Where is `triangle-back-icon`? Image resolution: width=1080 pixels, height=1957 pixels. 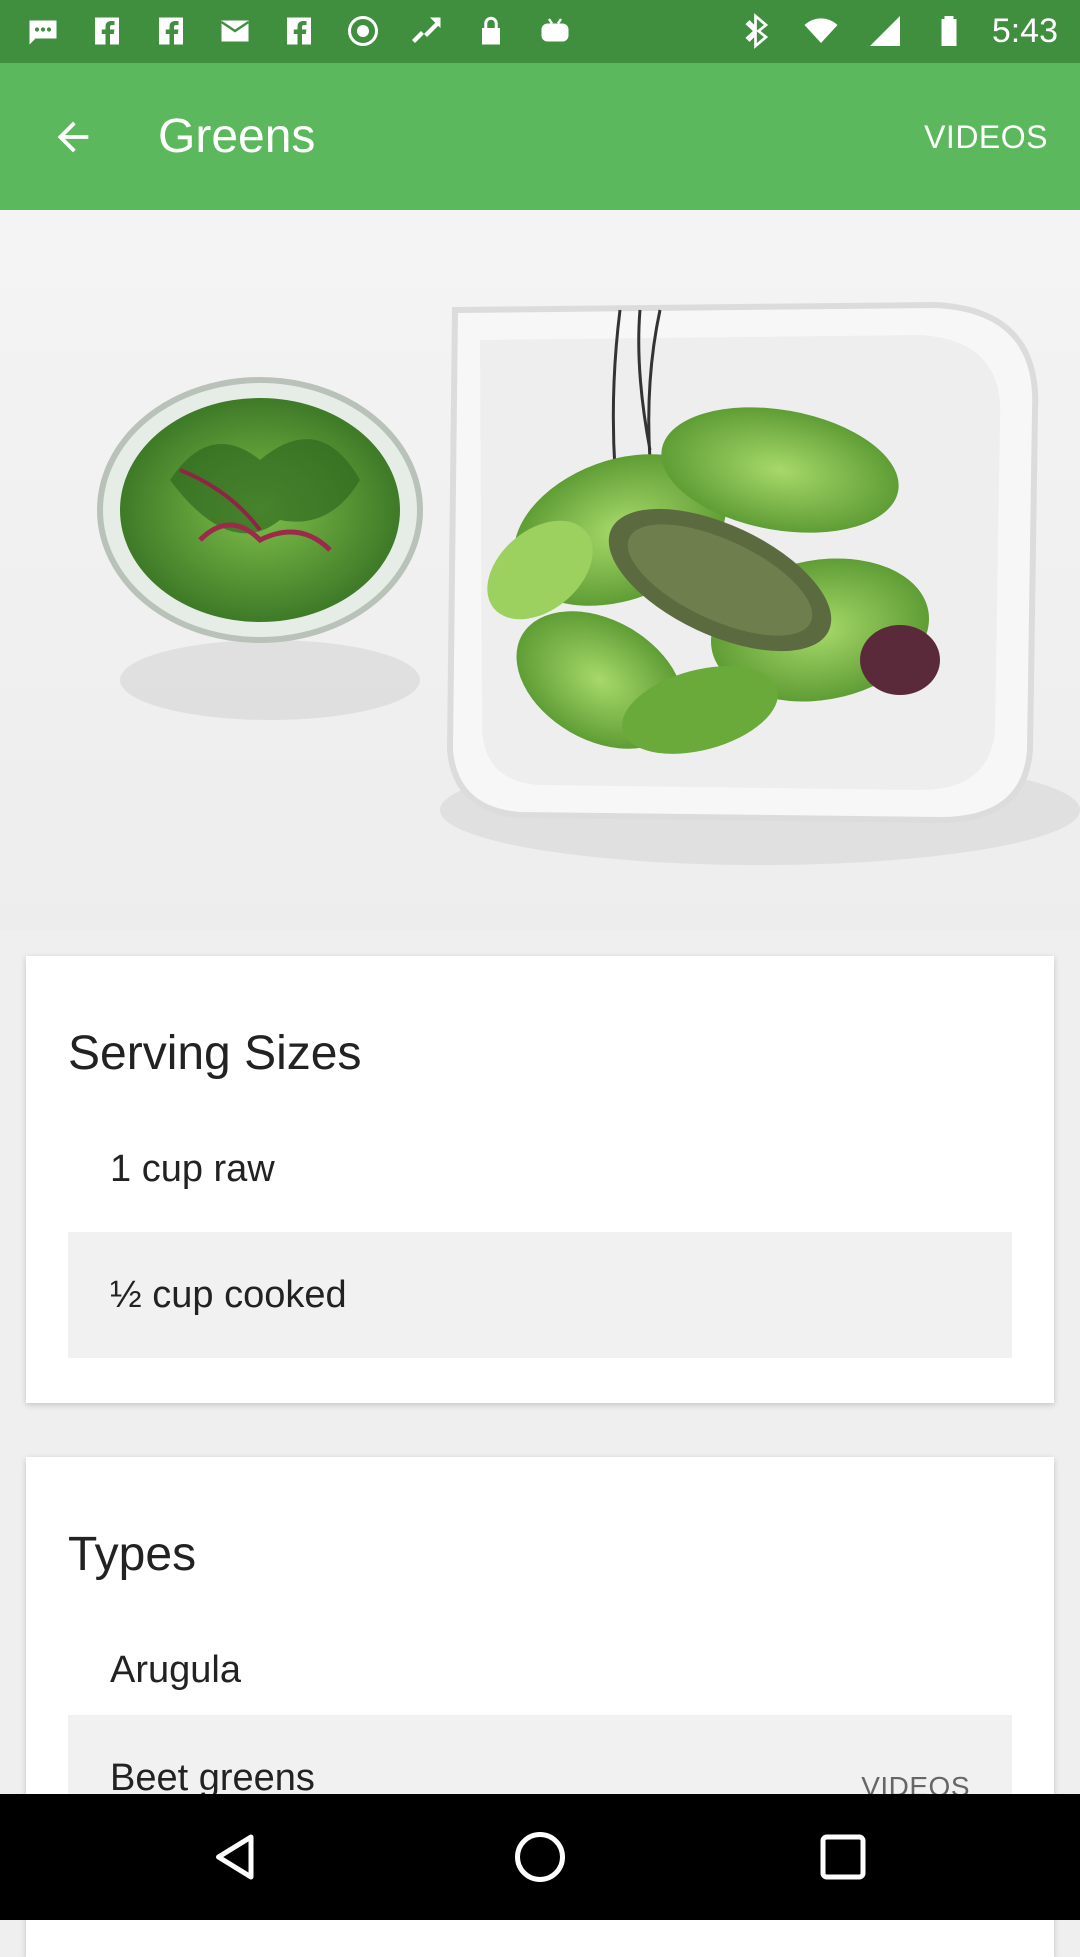 triangle-back-icon is located at coordinates (235, 1857).